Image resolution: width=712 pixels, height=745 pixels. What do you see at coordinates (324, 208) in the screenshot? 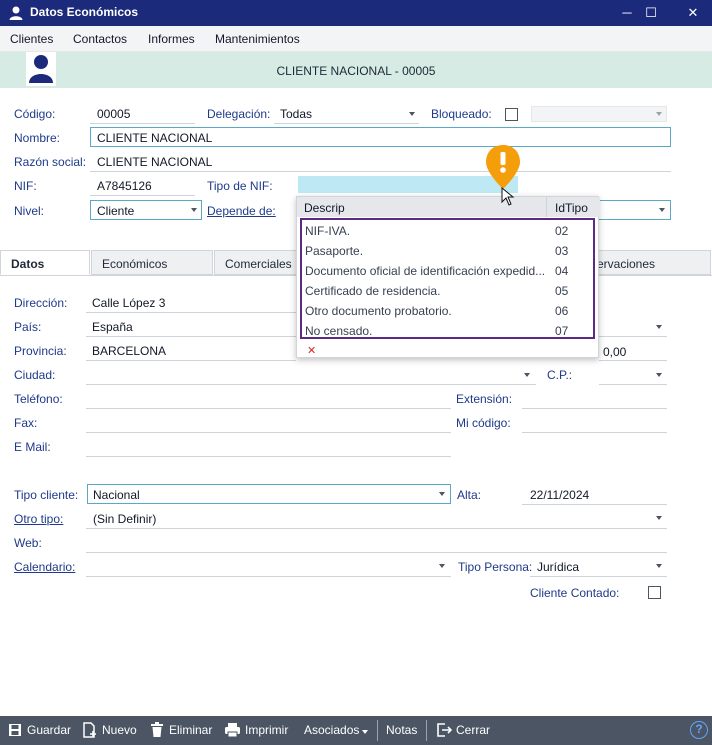
I see `column-descrip: Descrip` at bounding box center [324, 208].